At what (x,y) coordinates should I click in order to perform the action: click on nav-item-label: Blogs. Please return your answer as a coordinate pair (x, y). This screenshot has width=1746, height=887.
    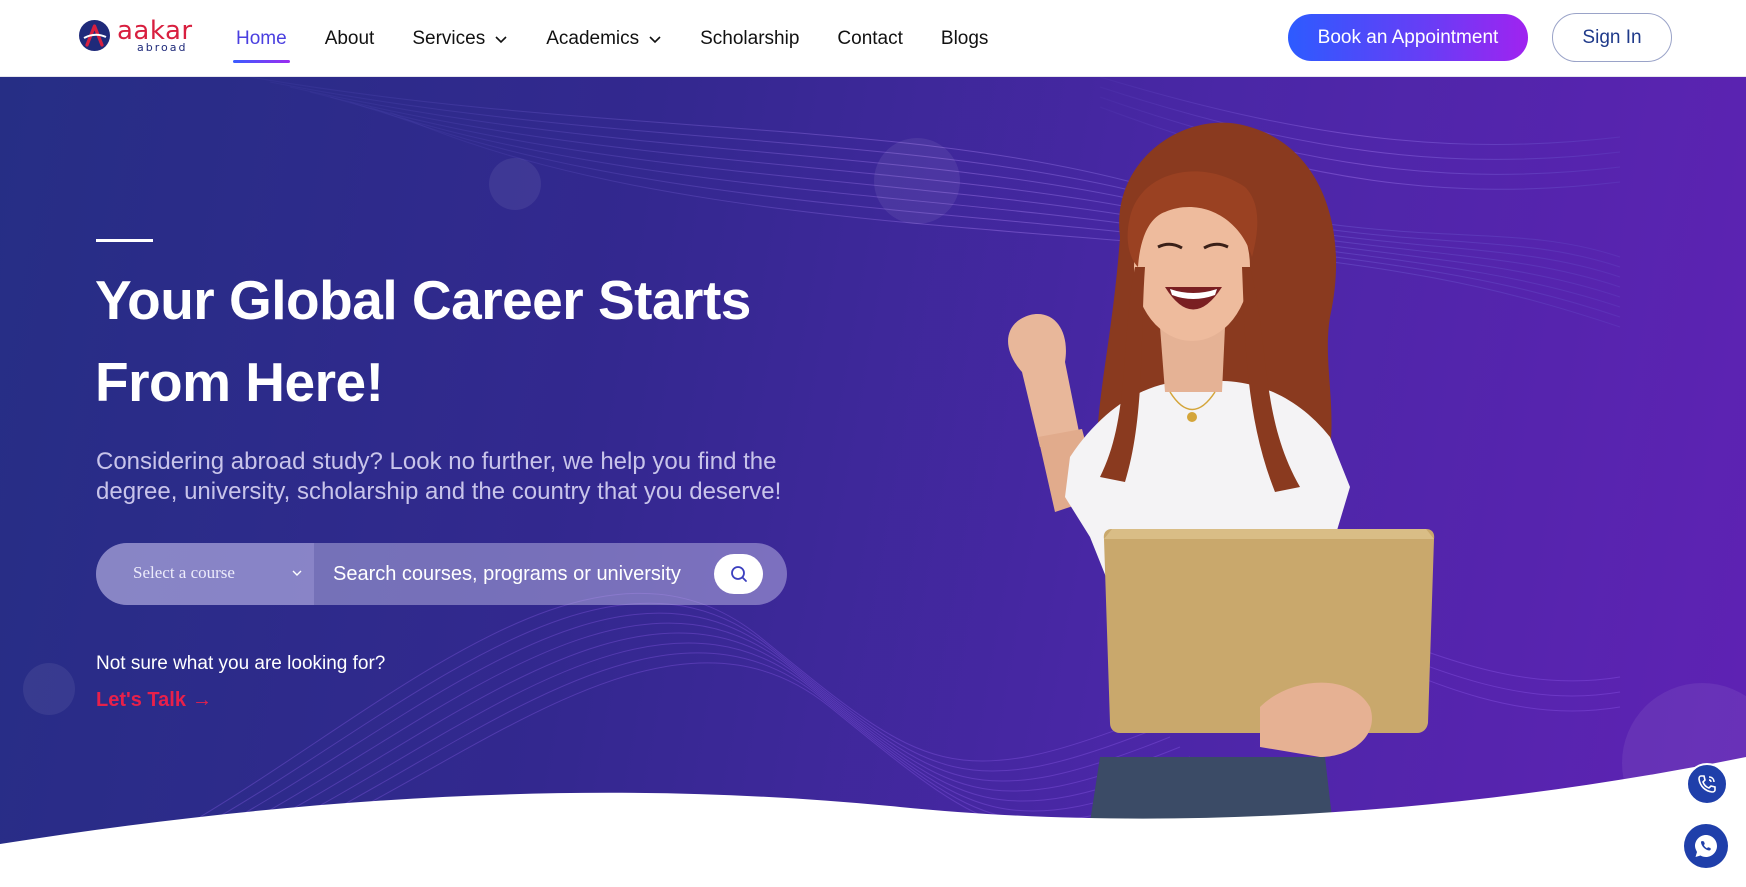
    Looking at the image, I should click on (964, 38).